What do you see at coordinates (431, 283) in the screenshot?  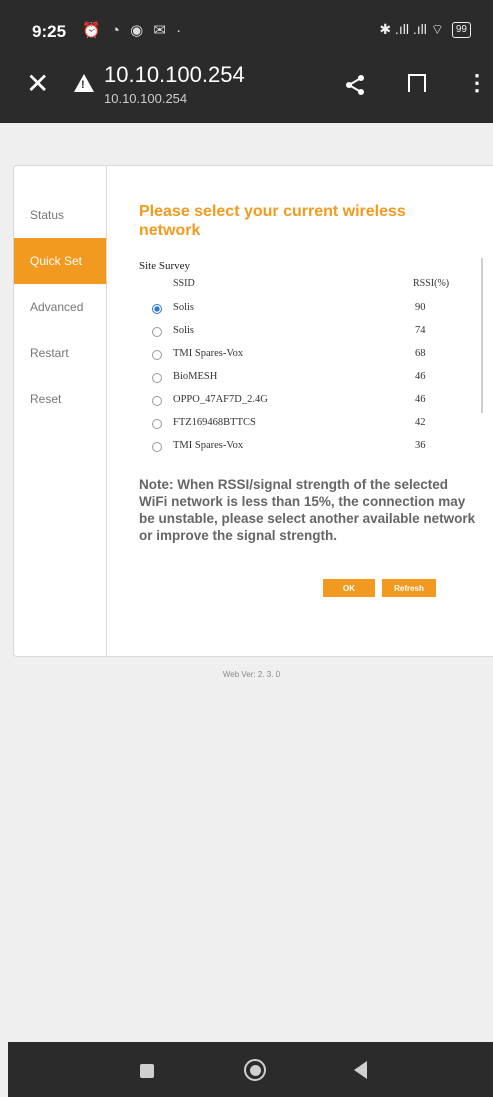 I see `rssi-column-header: RSSI(%)` at bounding box center [431, 283].